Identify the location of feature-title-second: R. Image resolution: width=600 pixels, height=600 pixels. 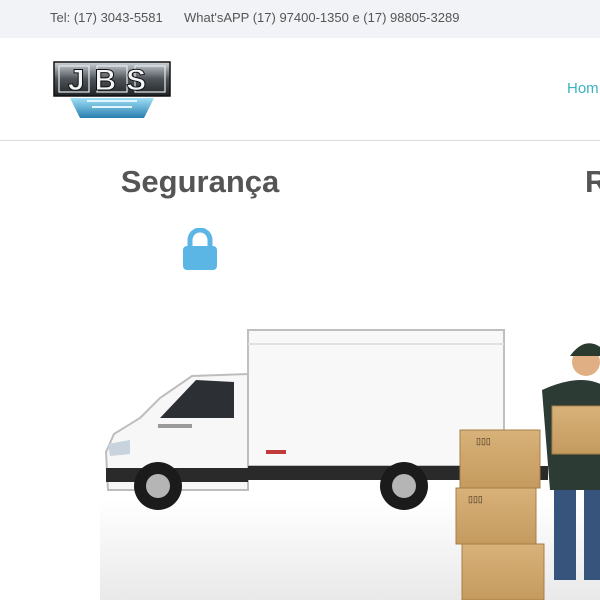
(592, 181).